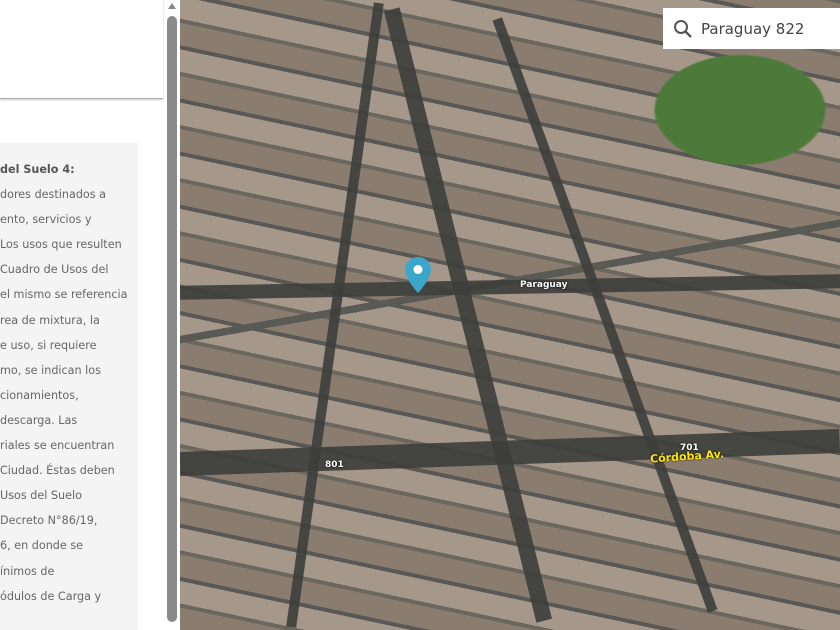 The height and width of the screenshot is (630, 840). What do you see at coordinates (39, 420) in the screenshot?
I see `card-text-line: descarga. Las` at bounding box center [39, 420].